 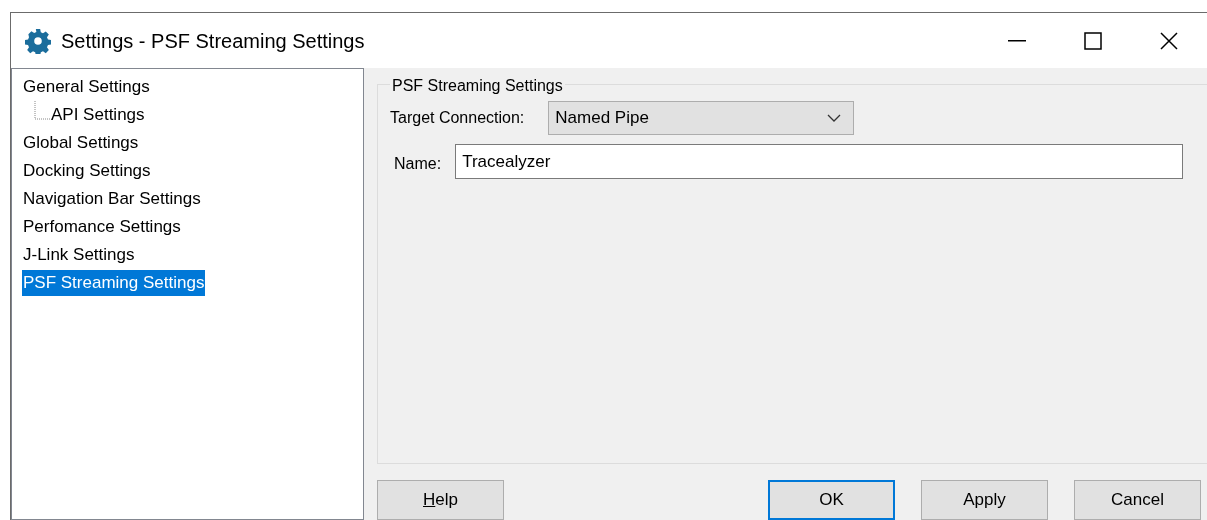 I want to click on tree-item: Global Settings, so click(x=81, y=143).